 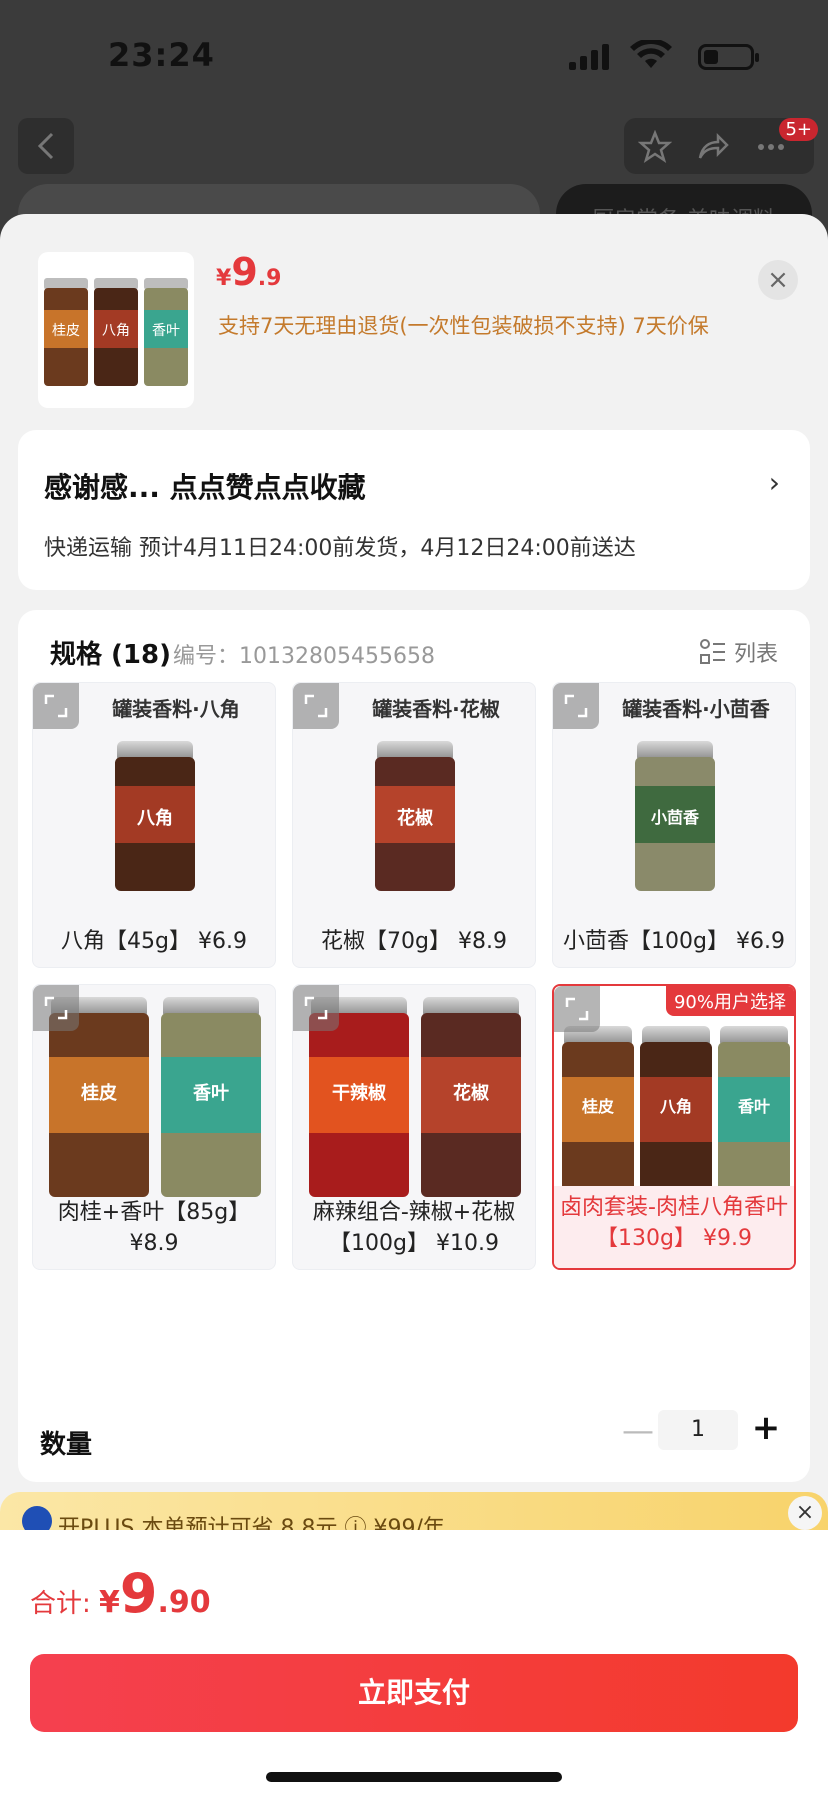 I want to click on address-title: 感谢感... 点点赞点点收藏, so click(x=205, y=487).